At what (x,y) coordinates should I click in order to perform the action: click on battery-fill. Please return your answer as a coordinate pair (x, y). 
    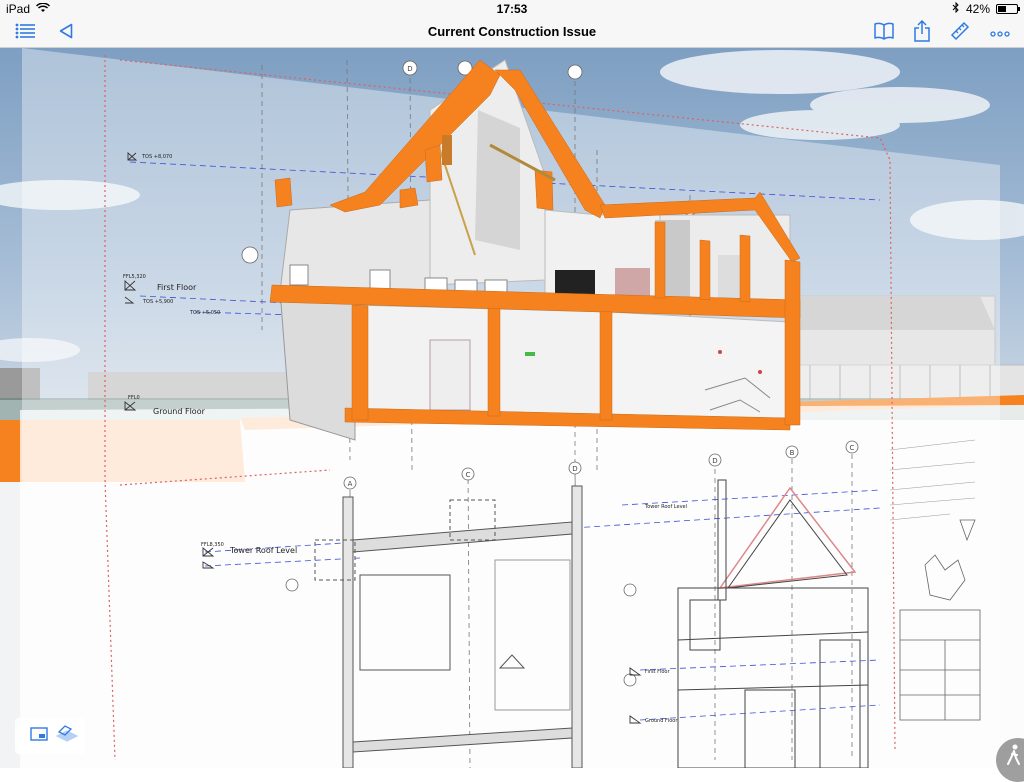
    Looking at the image, I should click on (1002, 9).